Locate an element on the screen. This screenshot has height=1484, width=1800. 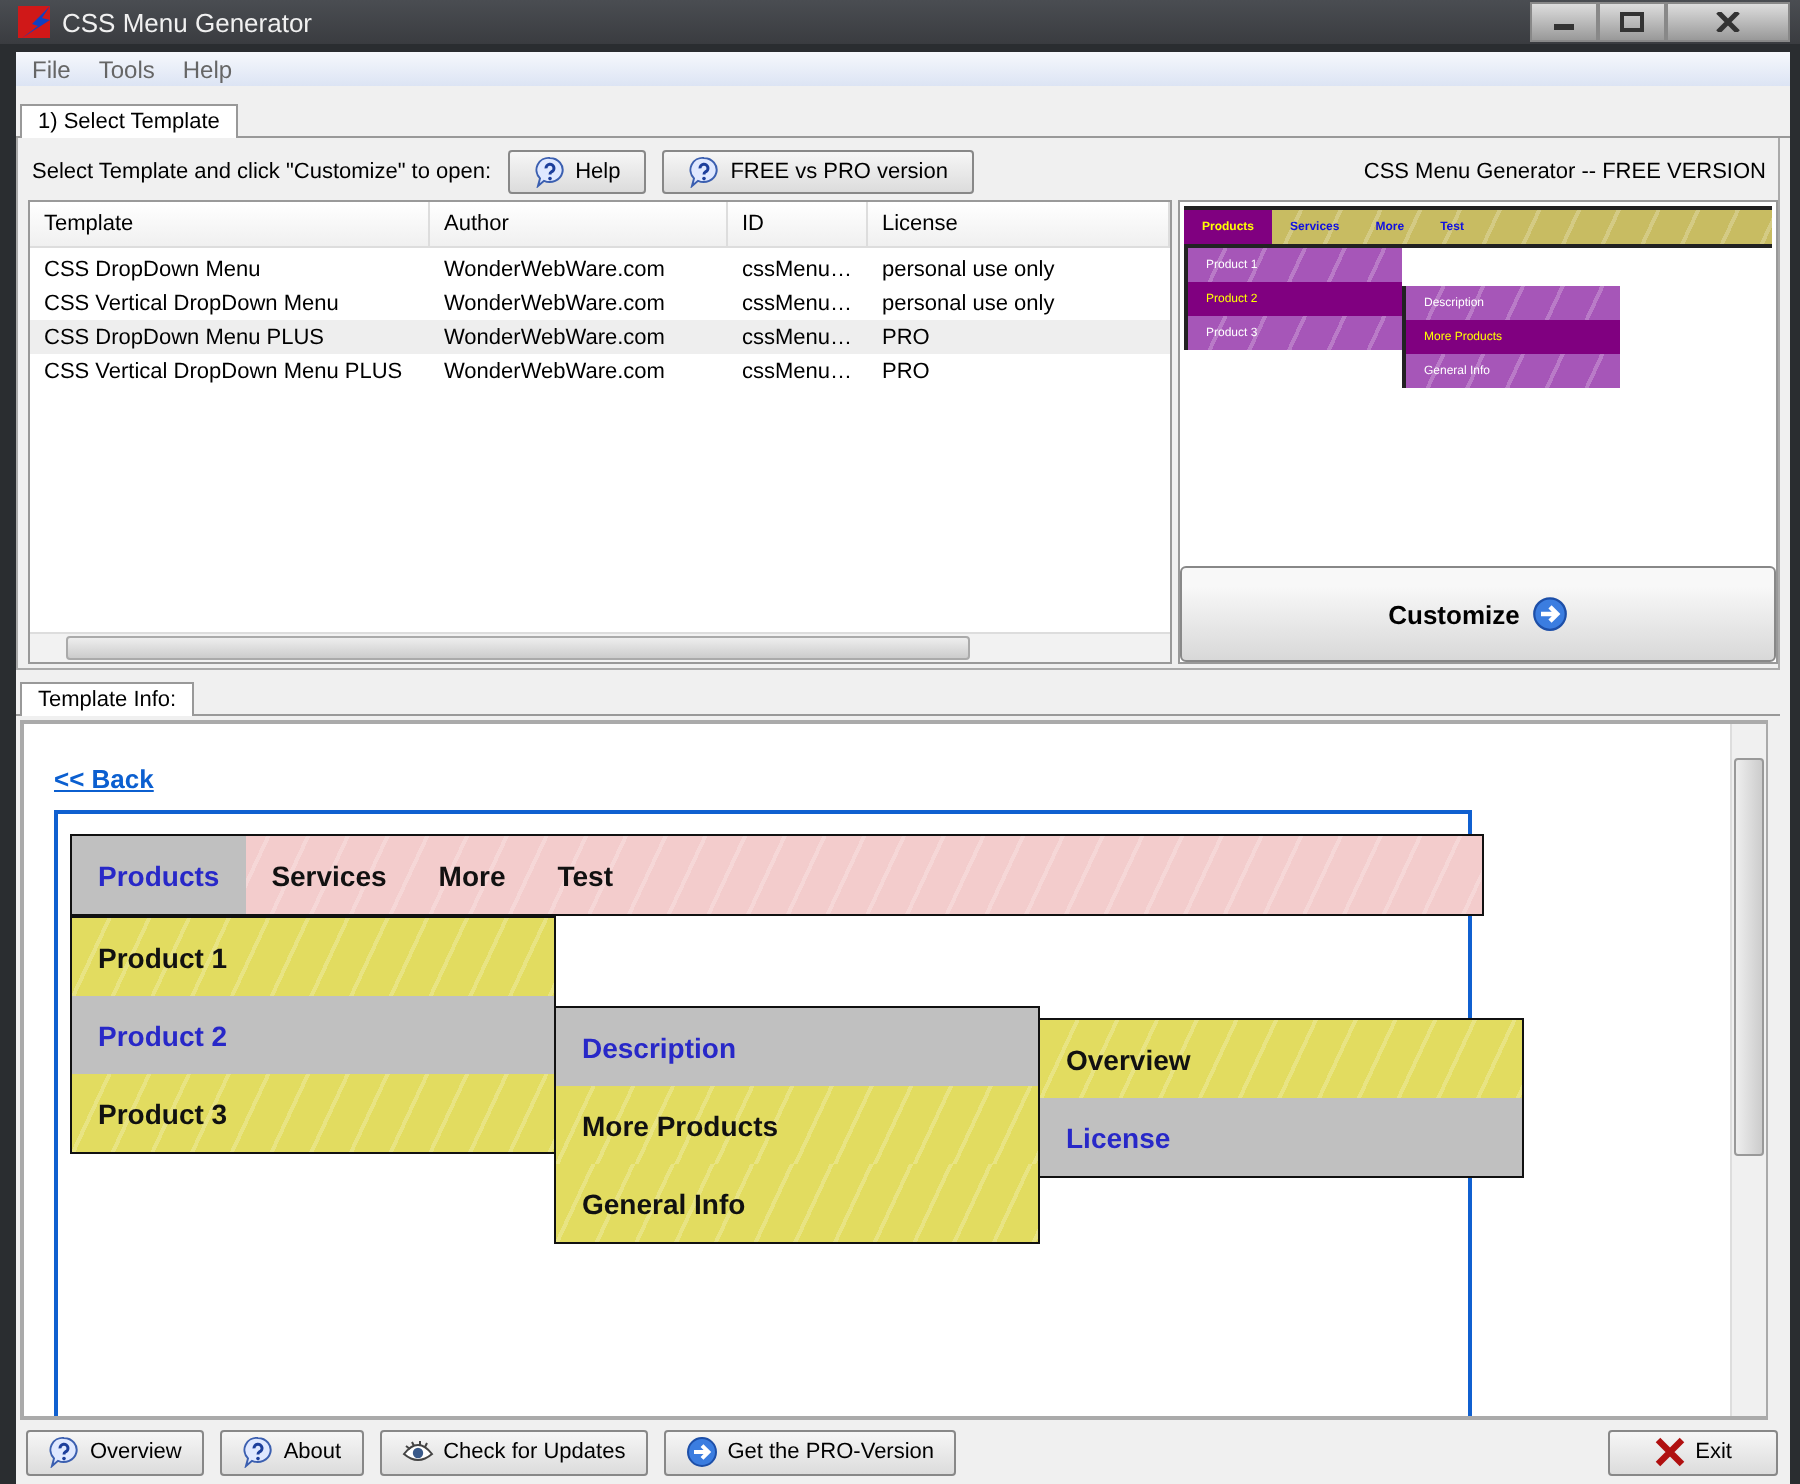
table-row: CSS Vertical DropDown Menu WonderWebWare.com cssMenu… personal use only is located at coordinates (600, 303).